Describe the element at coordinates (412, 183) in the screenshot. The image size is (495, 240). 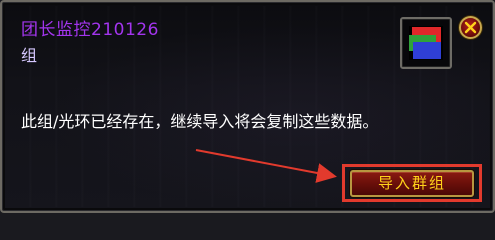
I see `import-group-button: 导入群组` at that location.